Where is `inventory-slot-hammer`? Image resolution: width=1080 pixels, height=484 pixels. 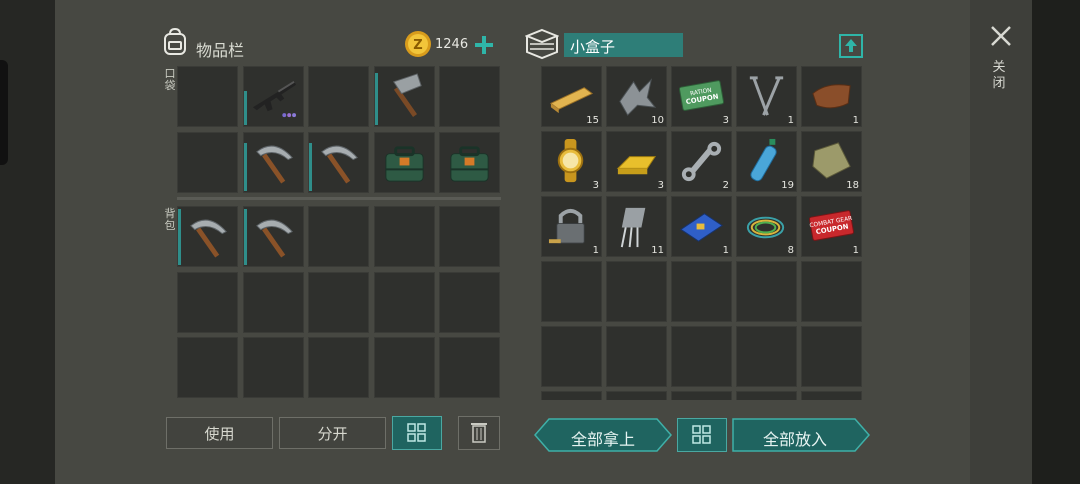 inventory-slot-hammer is located at coordinates (404, 96).